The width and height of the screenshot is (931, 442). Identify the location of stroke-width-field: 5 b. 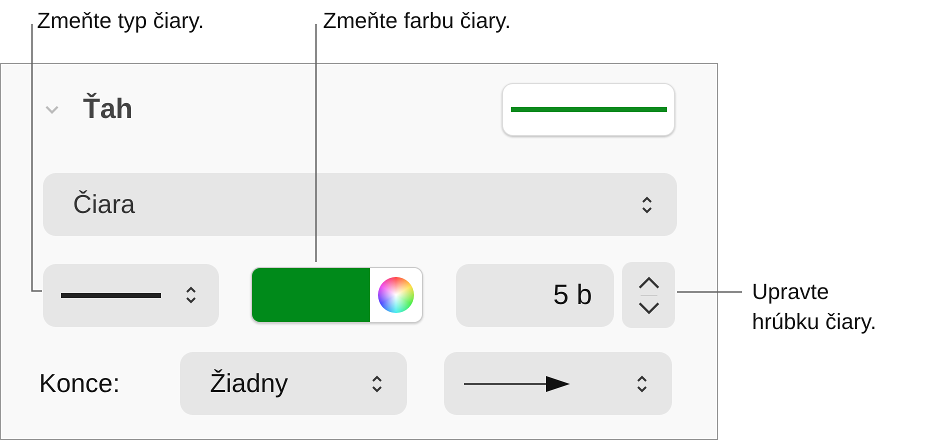
(535, 295).